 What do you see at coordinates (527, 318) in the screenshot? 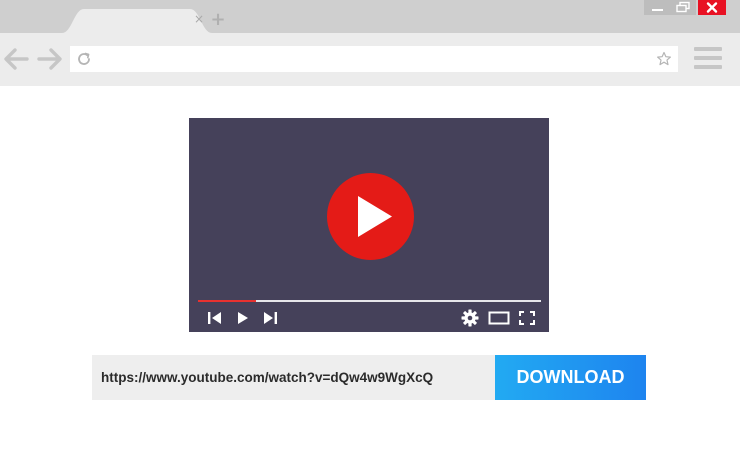
I see `fullscreen-icon` at bounding box center [527, 318].